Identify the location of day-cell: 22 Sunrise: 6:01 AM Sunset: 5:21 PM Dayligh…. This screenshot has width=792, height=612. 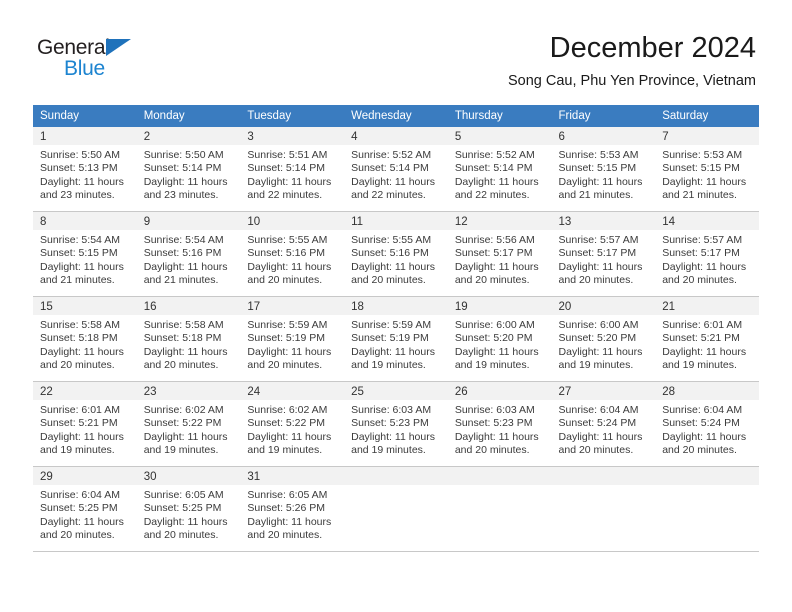
(85, 424).